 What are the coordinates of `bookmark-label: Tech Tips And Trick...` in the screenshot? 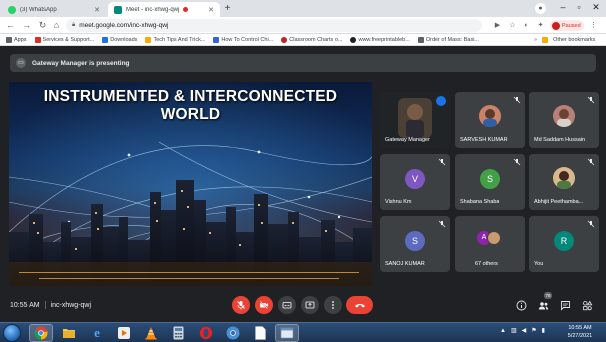 It's located at (179, 39).